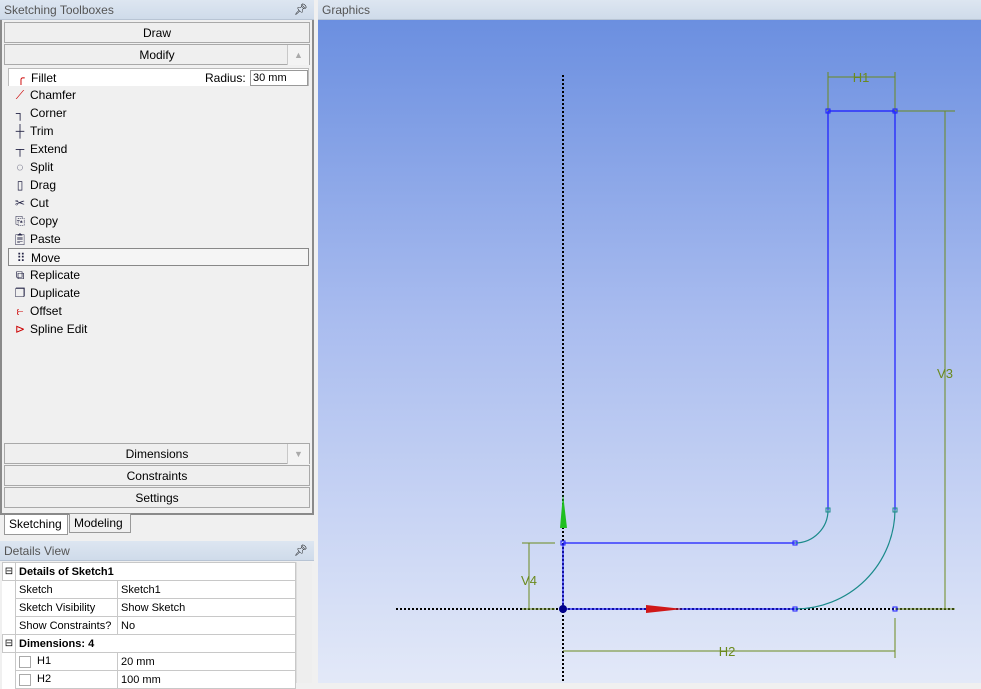  I want to click on table-row: Sketch Visibility Show Sketch, so click(149, 607).